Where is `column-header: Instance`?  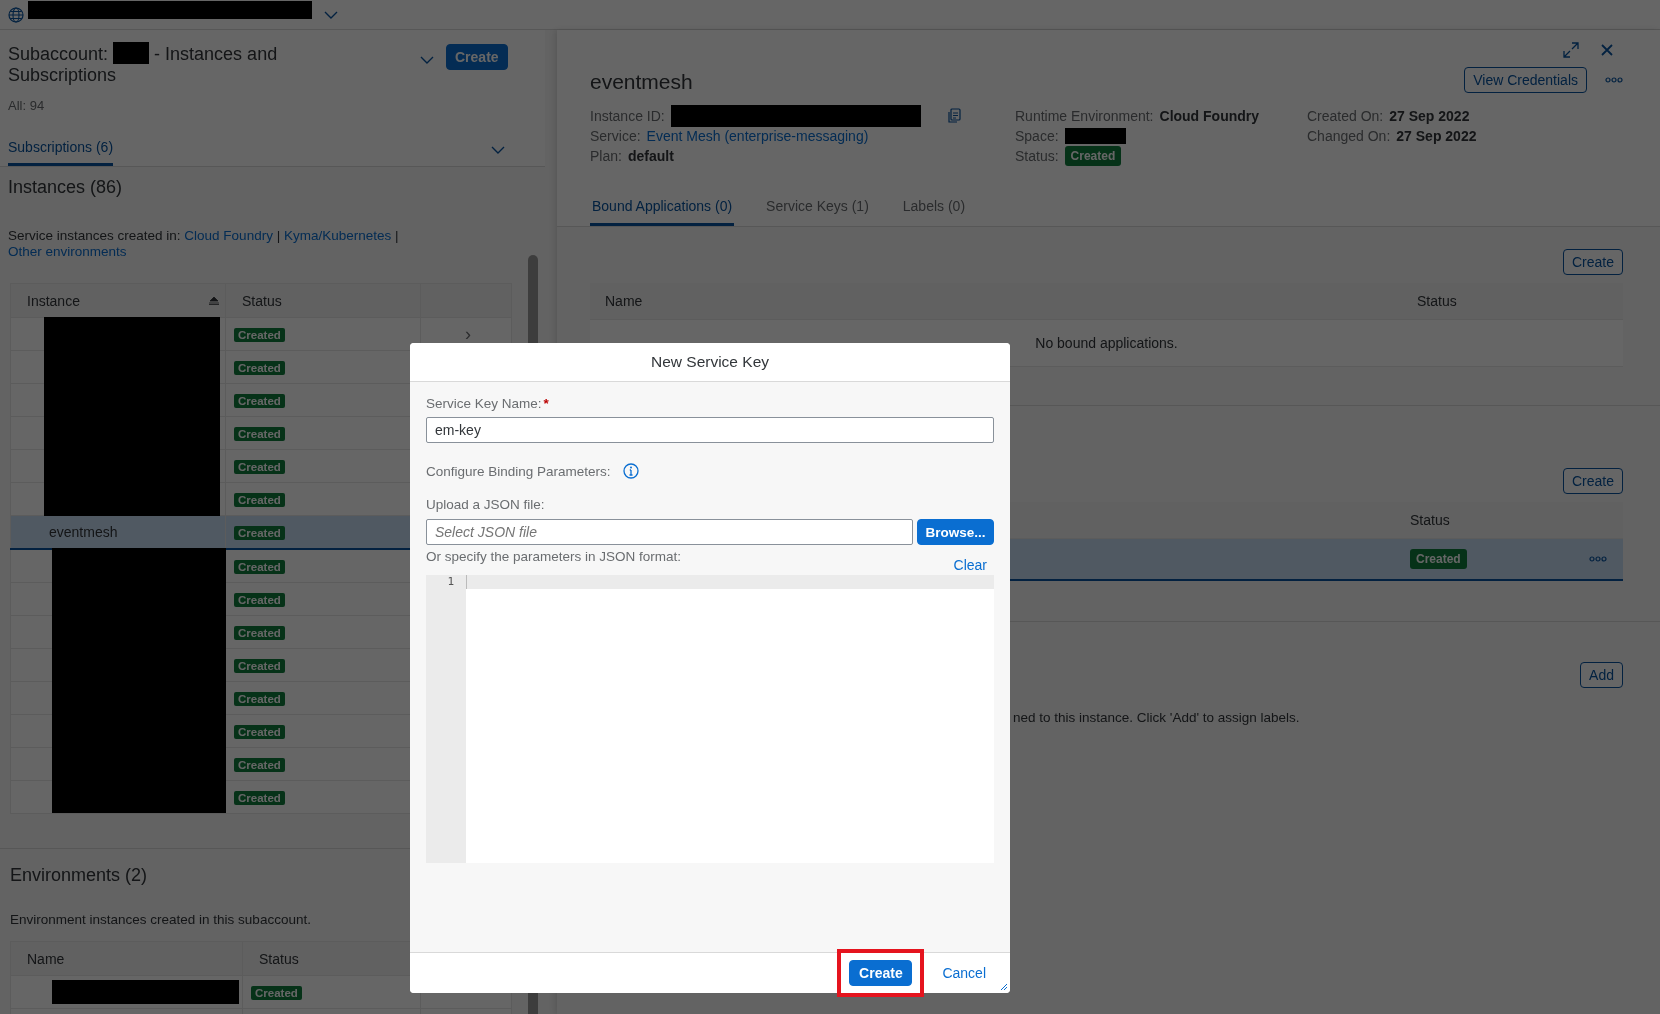
column-header: Instance is located at coordinates (118, 300).